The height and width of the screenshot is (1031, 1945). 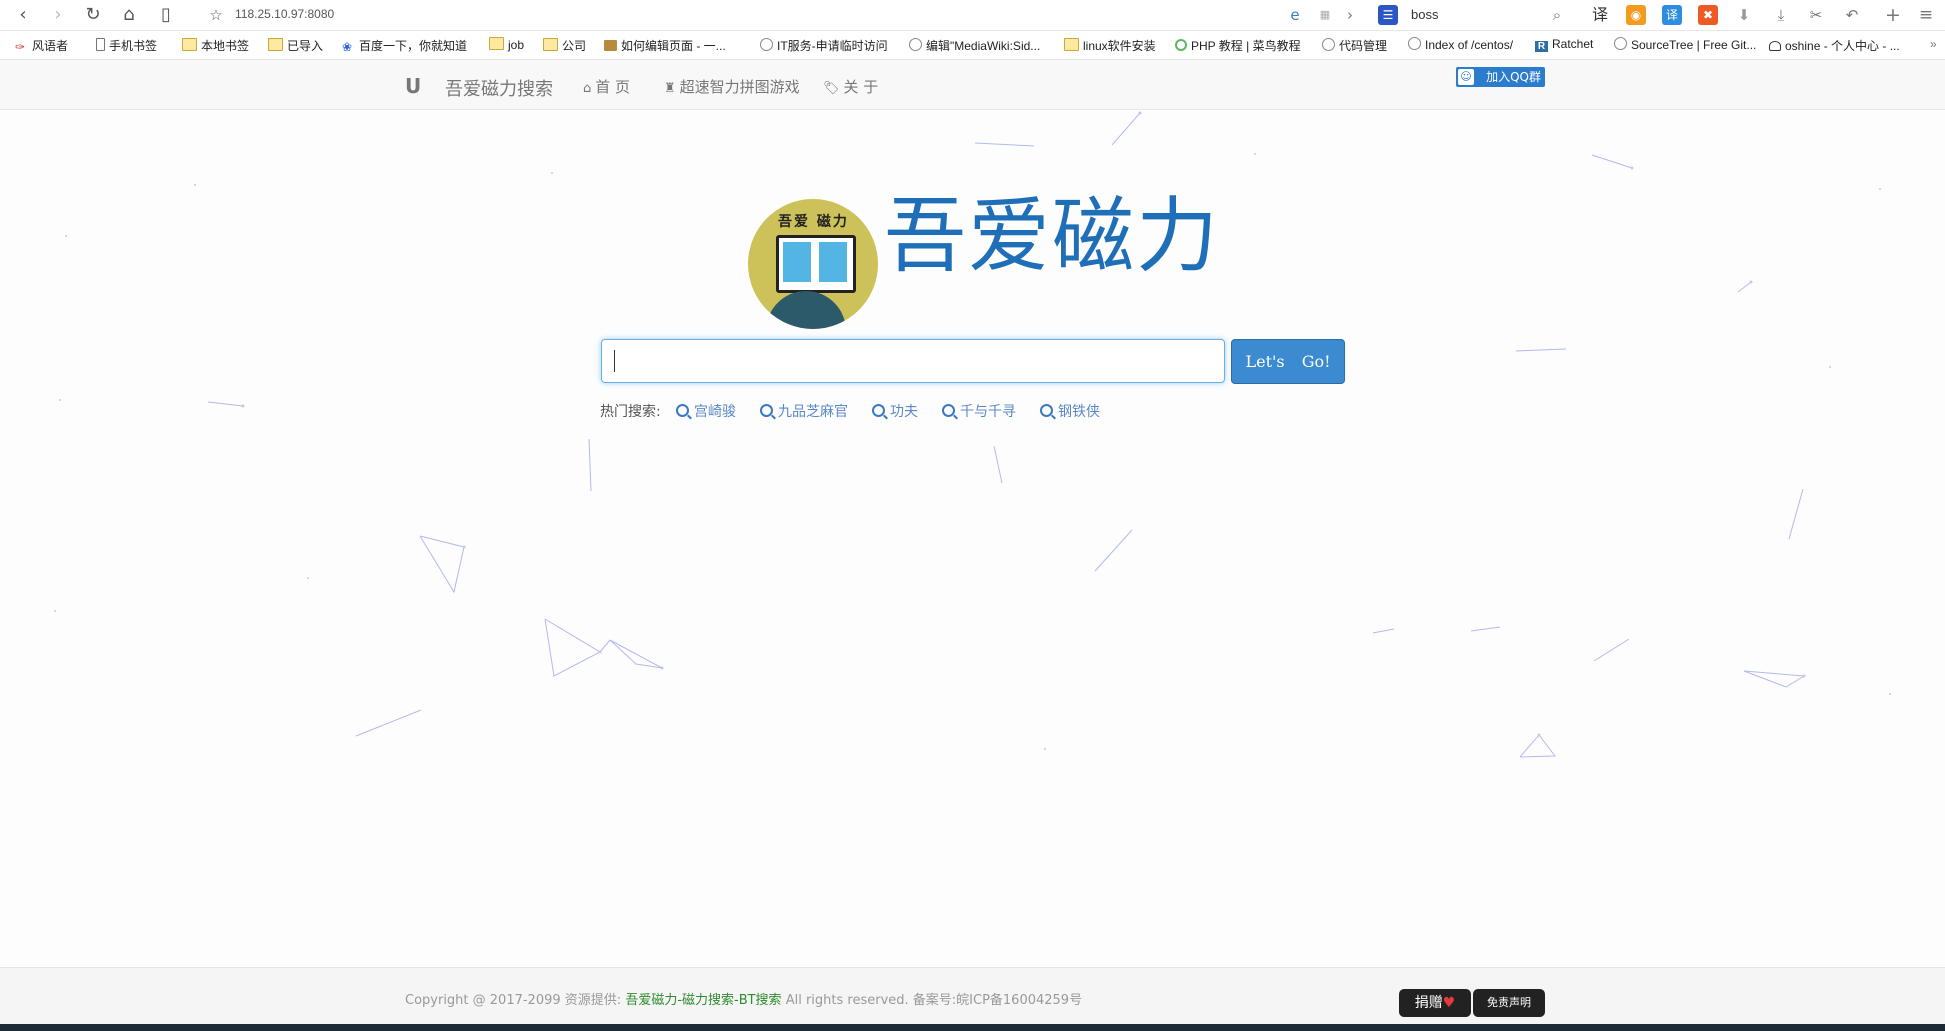 What do you see at coordinates (215, 45) in the screenshot?
I see `bookmark-folder: 本地书签` at bounding box center [215, 45].